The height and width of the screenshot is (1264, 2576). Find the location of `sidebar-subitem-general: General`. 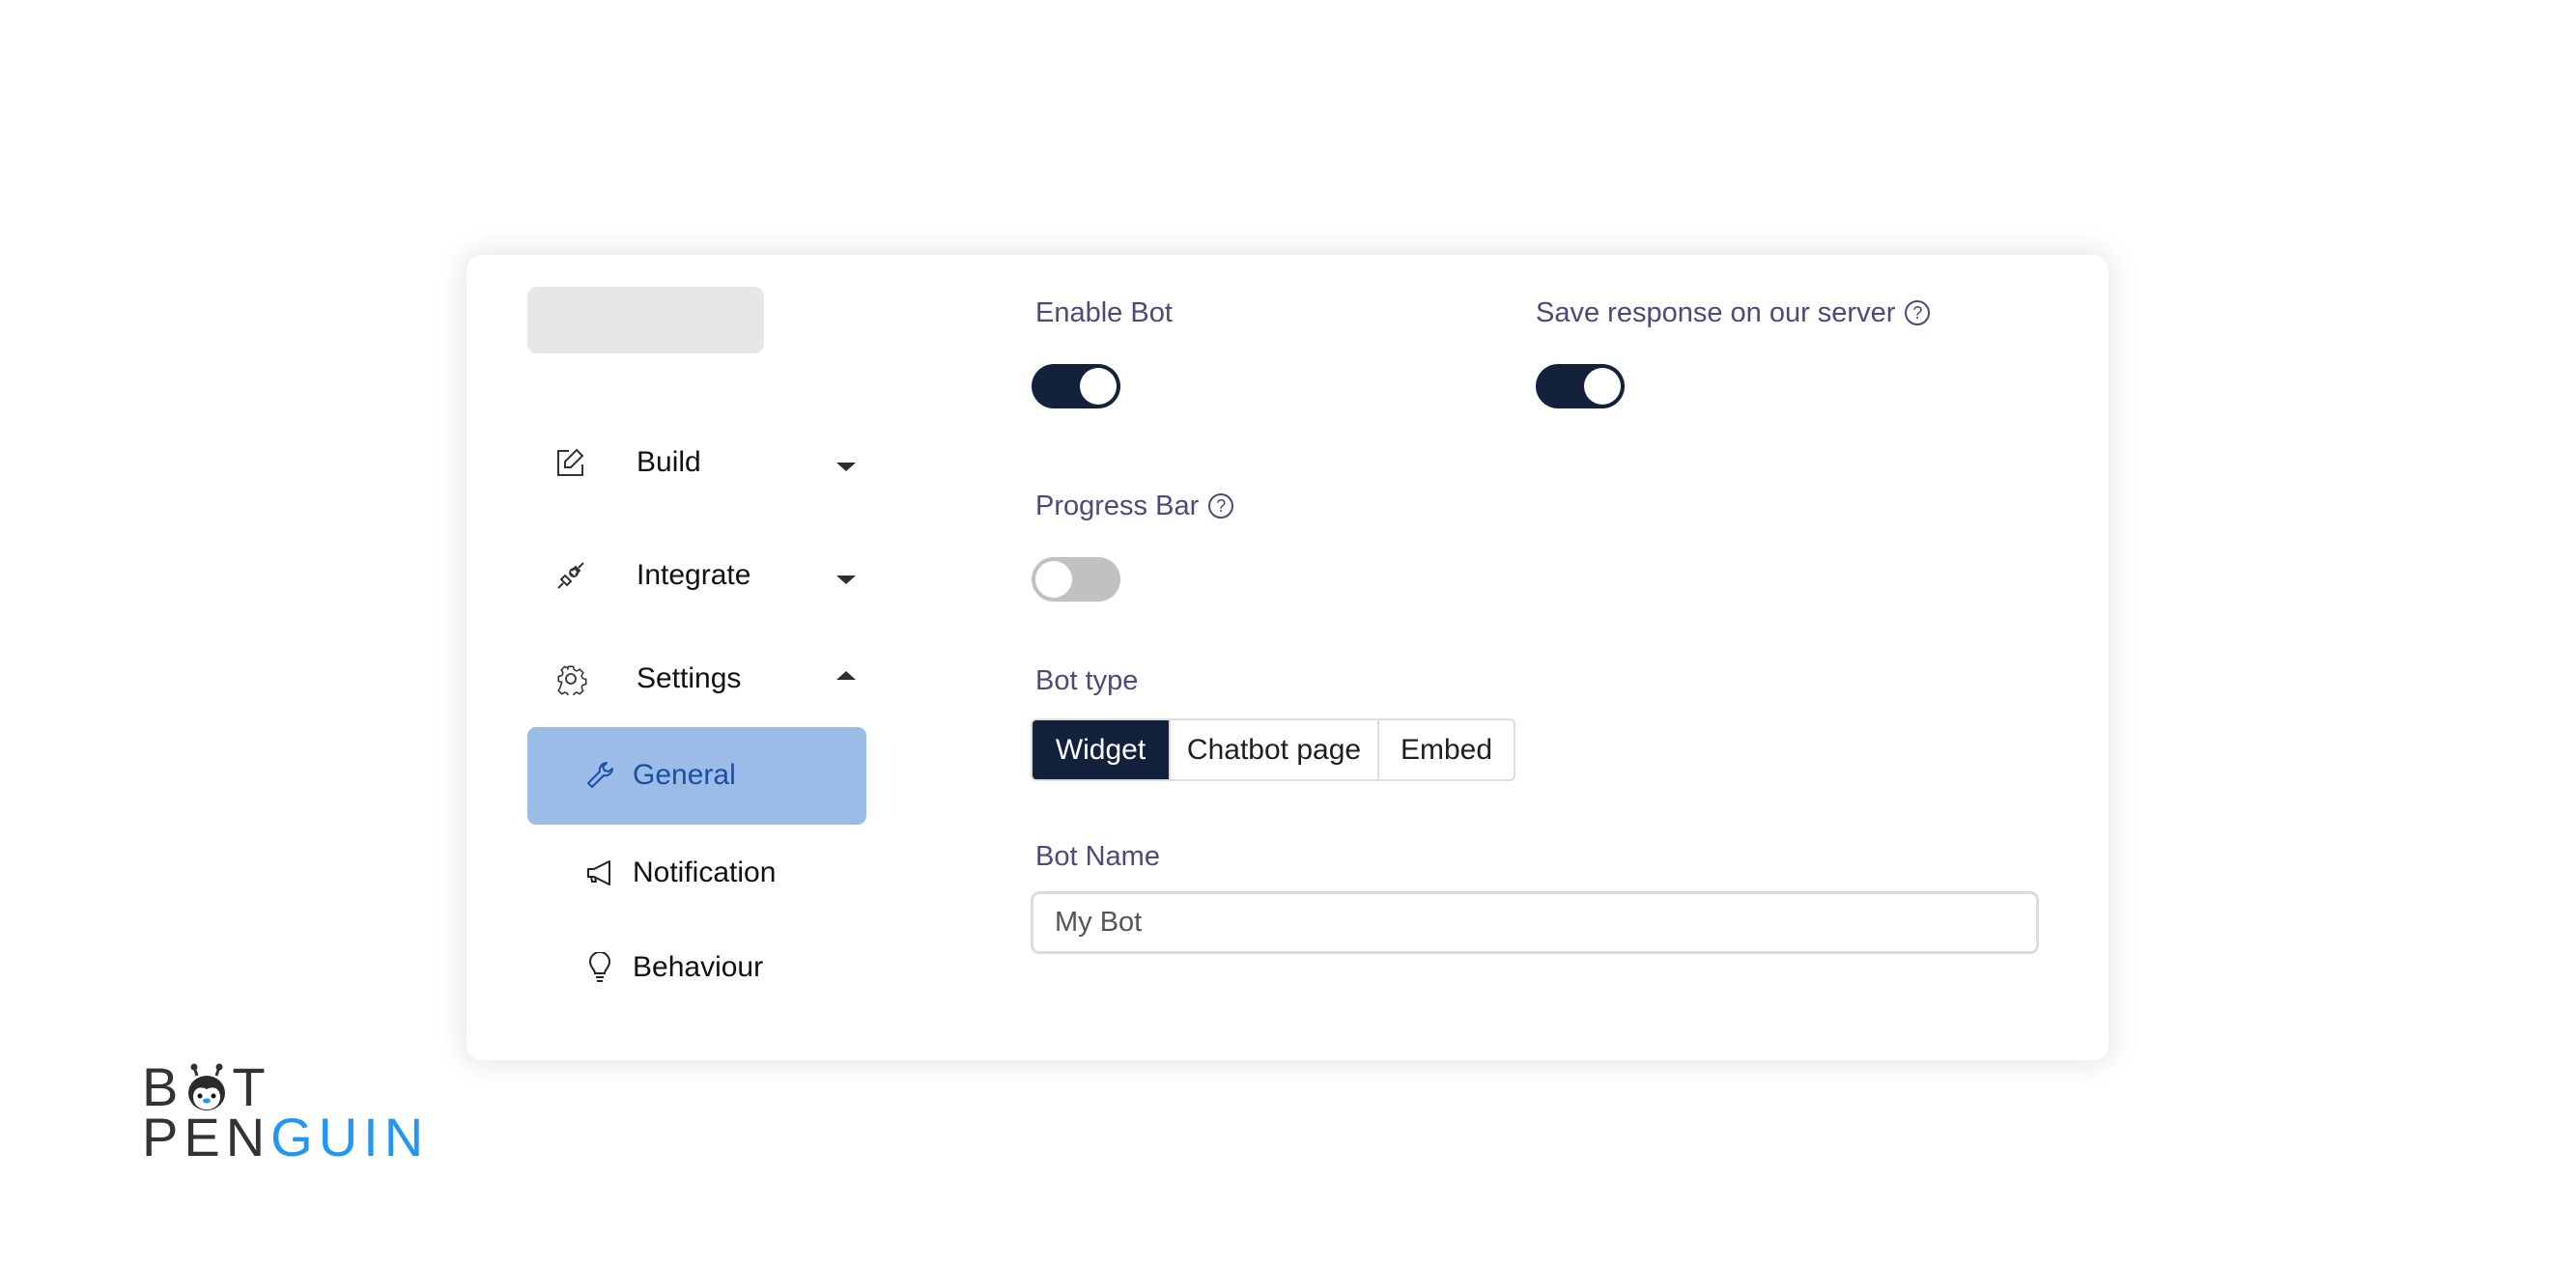

sidebar-subitem-general: General is located at coordinates (696, 776).